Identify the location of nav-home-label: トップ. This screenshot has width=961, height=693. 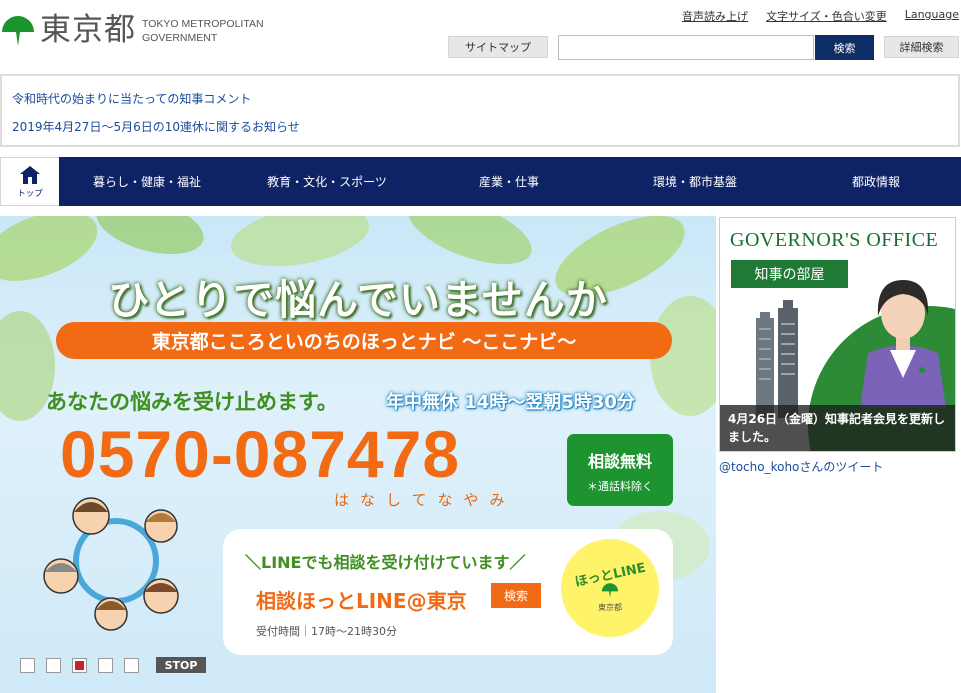
(30, 193).